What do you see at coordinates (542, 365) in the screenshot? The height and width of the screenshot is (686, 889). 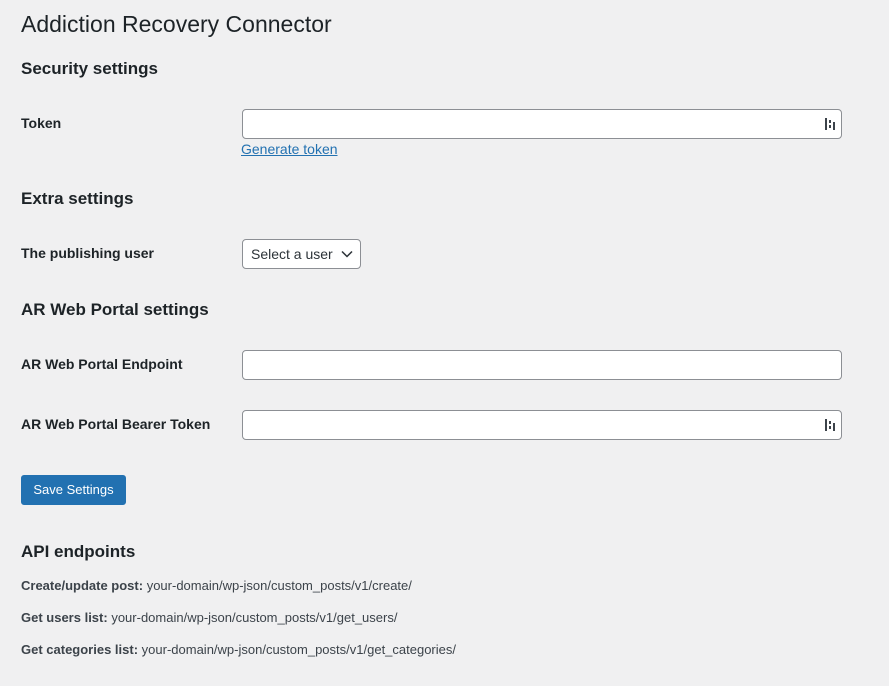 I see `ar-web-portal-endpoint-input` at bounding box center [542, 365].